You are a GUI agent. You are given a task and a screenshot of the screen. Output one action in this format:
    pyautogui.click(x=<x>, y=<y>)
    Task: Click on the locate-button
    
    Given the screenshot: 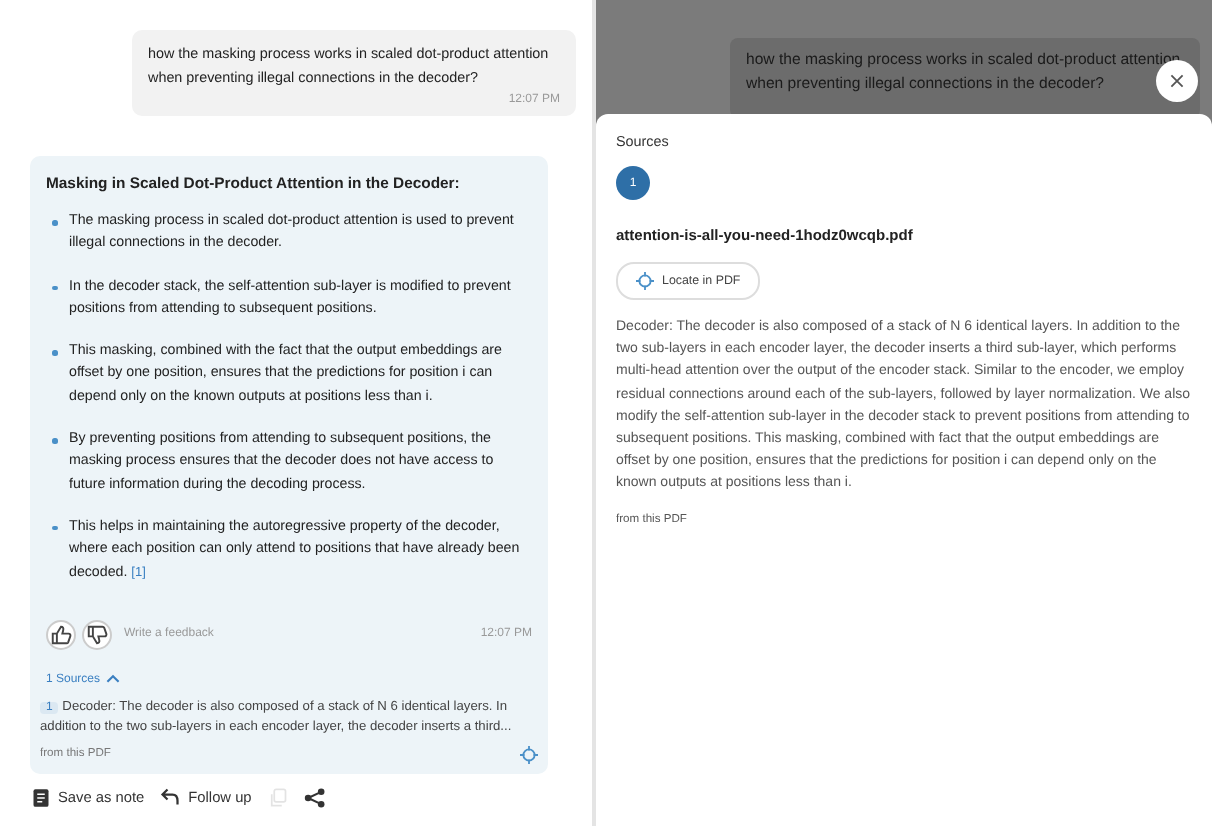 What is the action you would take?
    pyautogui.click(x=529, y=754)
    